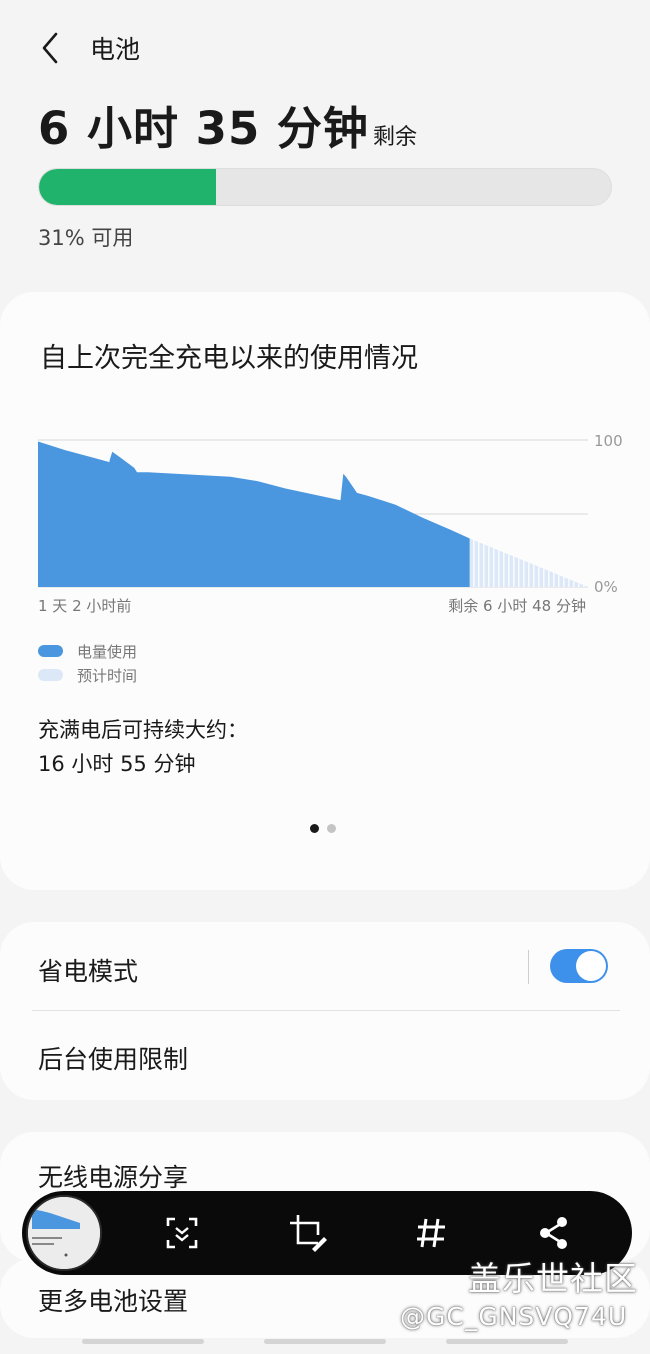 The height and width of the screenshot is (1354, 650). Describe the element at coordinates (143, 730) in the screenshot. I see `full-charge-label: 充满电后可持续大约：` at that location.